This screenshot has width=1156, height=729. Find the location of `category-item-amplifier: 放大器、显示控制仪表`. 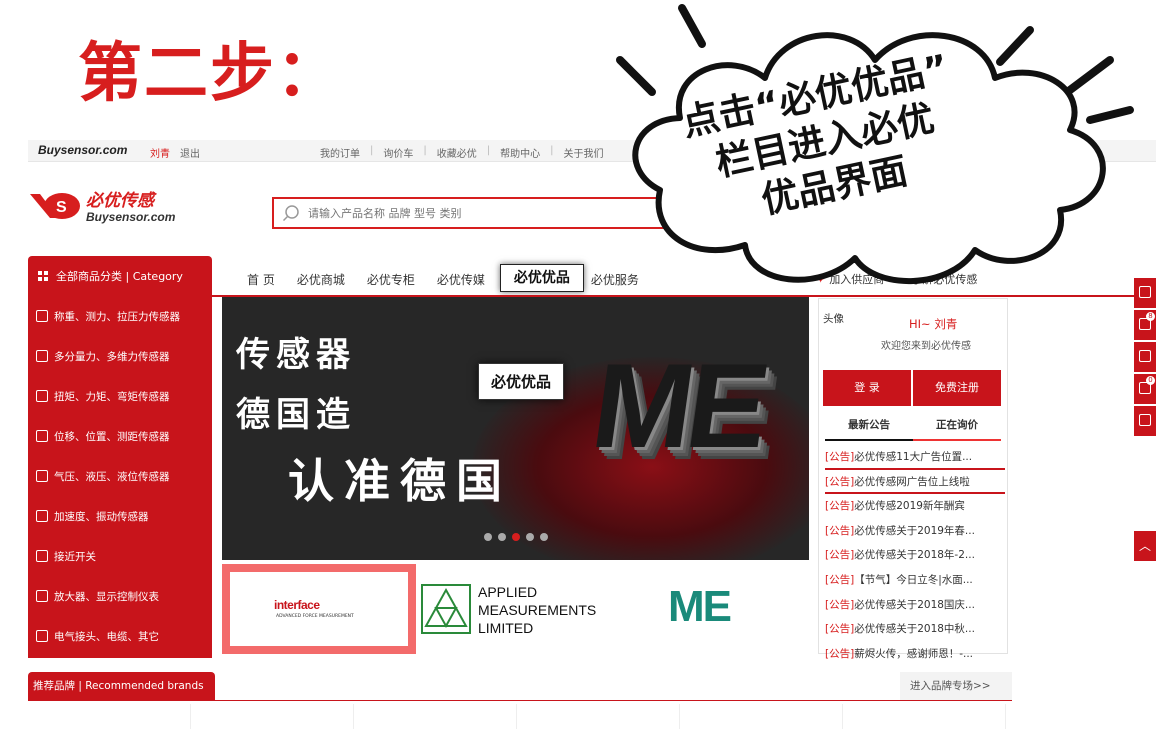

category-item-amplifier: 放大器、显示控制仪表 is located at coordinates (120, 596).